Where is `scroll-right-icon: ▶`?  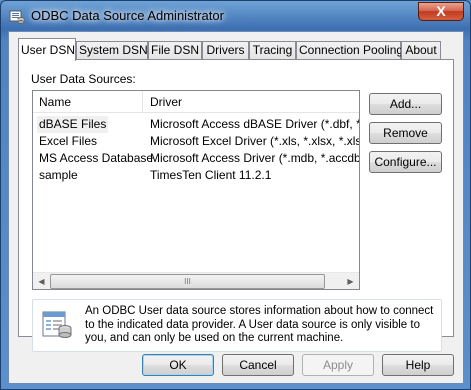 scroll-right-icon: ▶ is located at coordinates (350, 281).